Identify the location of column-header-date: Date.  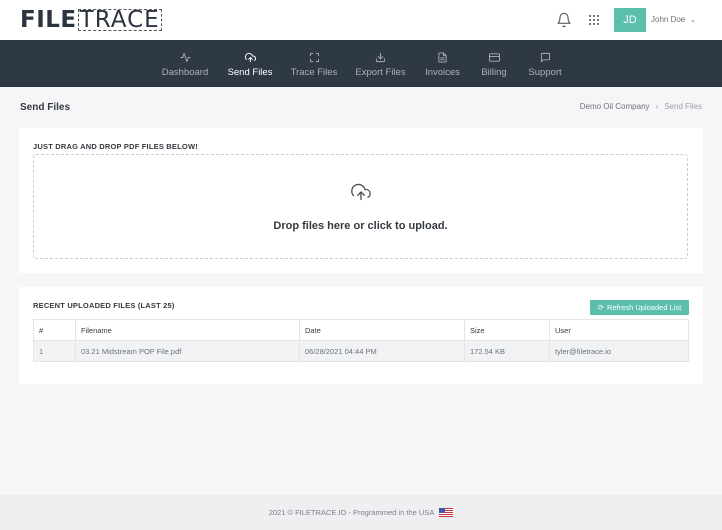
(382, 330).